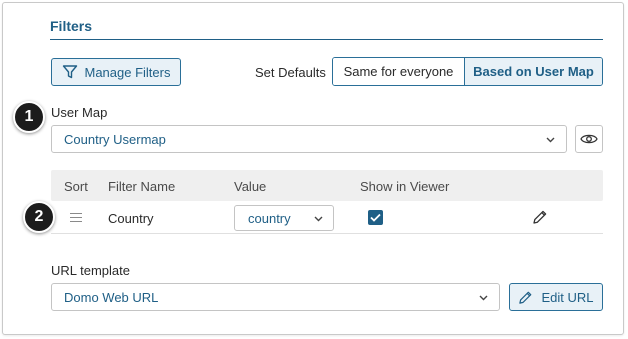  Describe the element at coordinates (326, 39) in the screenshot. I see `title-divider` at that location.